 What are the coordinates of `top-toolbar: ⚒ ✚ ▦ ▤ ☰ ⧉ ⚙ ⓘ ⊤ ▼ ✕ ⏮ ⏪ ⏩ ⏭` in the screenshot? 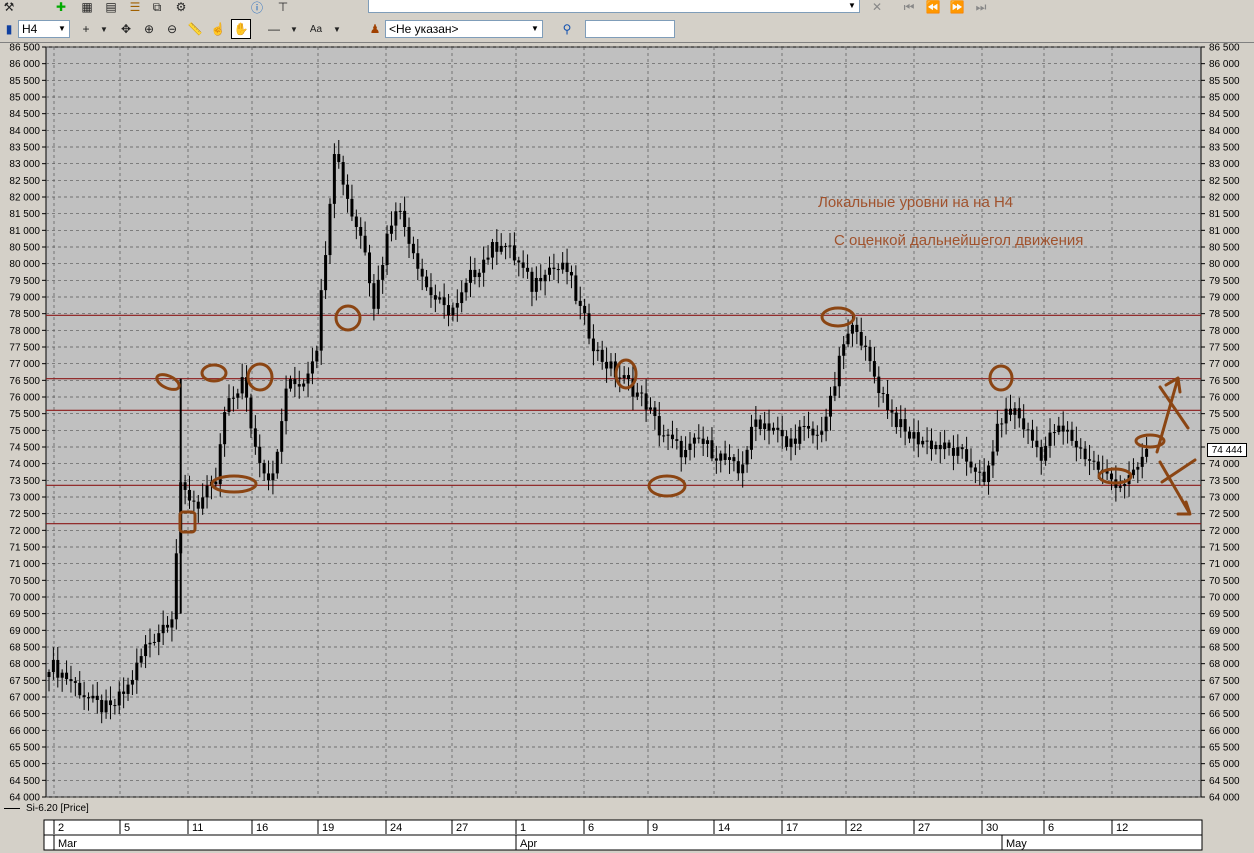 It's located at (627, 8).